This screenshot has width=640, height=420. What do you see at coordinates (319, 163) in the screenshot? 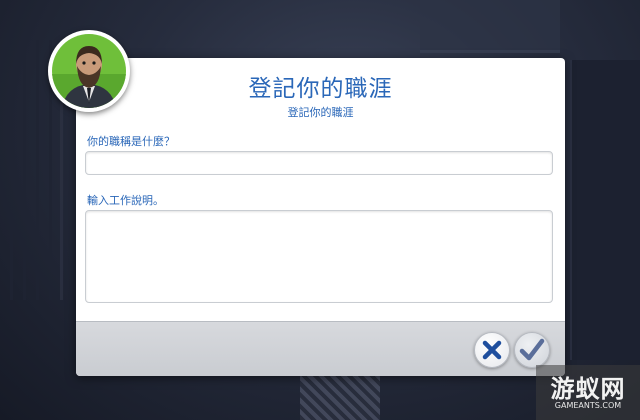
I see `job-title-input` at bounding box center [319, 163].